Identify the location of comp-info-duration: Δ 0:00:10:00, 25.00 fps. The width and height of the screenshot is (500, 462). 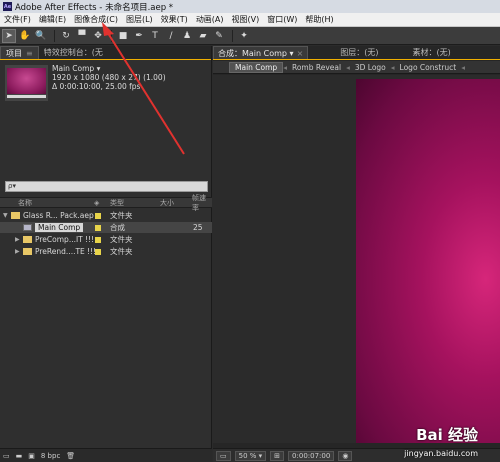
(96, 86).